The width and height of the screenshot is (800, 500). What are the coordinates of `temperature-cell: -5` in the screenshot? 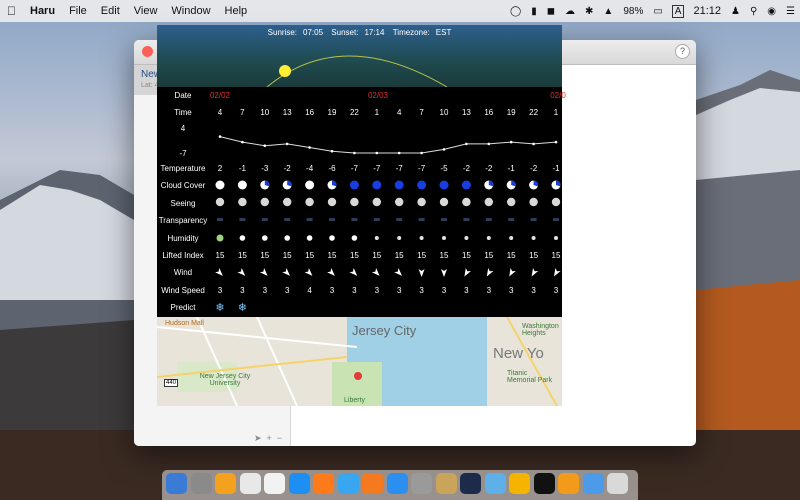 It's located at (444, 168).